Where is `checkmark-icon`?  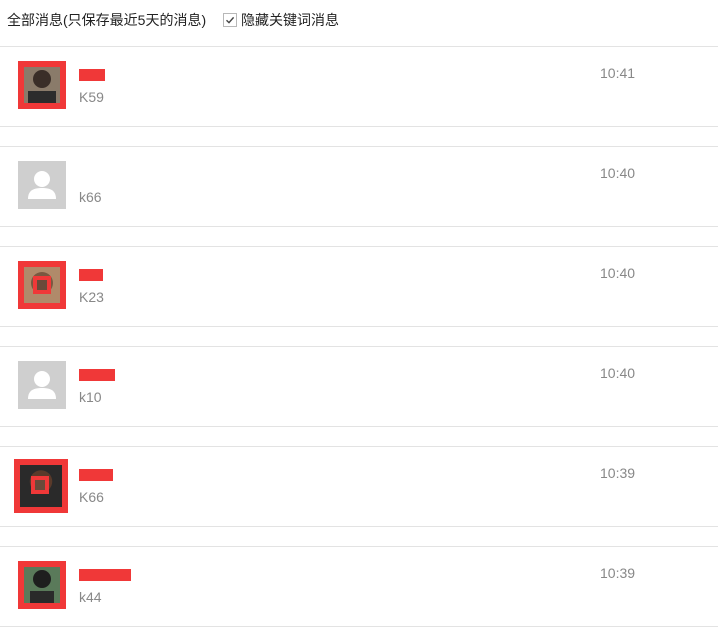 checkmark-icon is located at coordinates (230, 20).